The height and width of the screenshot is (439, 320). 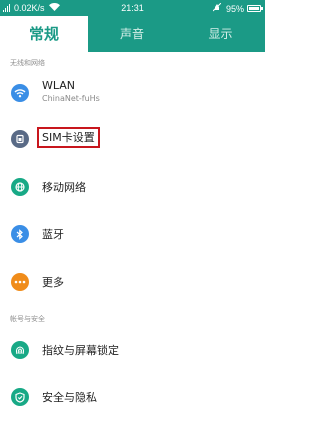 What do you see at coordinates (20, 234) in the screenshot?
I see `bluetooth-icon` at bounding box center [20, 234].